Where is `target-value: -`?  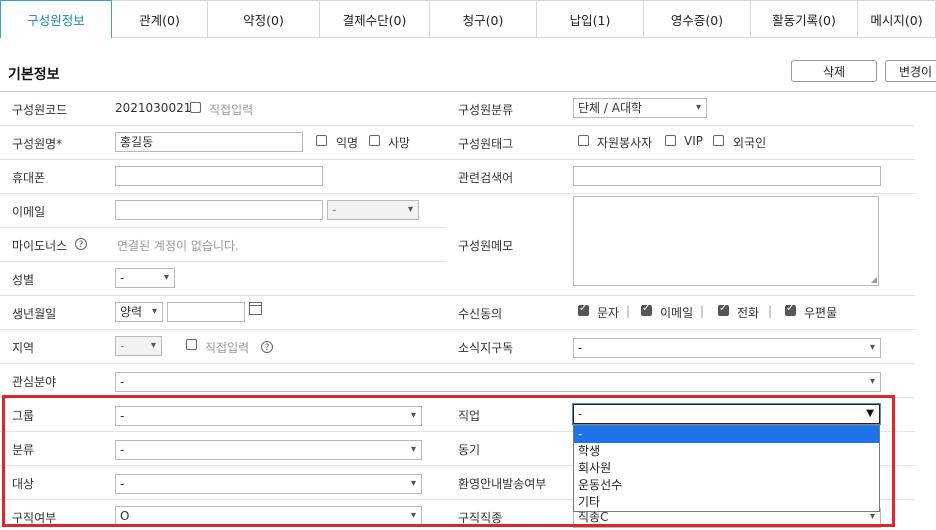 target-value: - is located at coordinates (122, 484).